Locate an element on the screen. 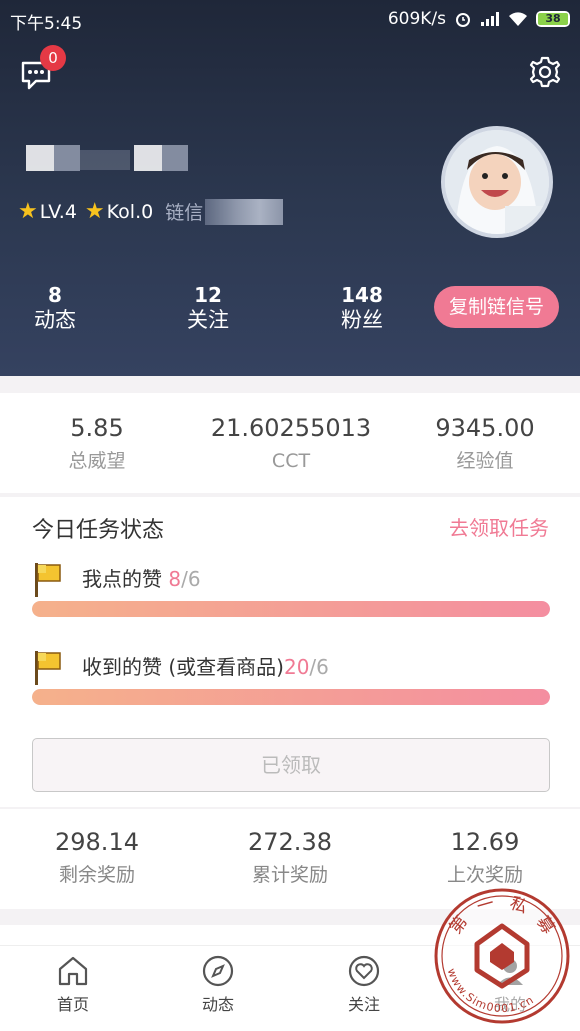  stat-following: 12 关注 is located at coordinates (208, 308).